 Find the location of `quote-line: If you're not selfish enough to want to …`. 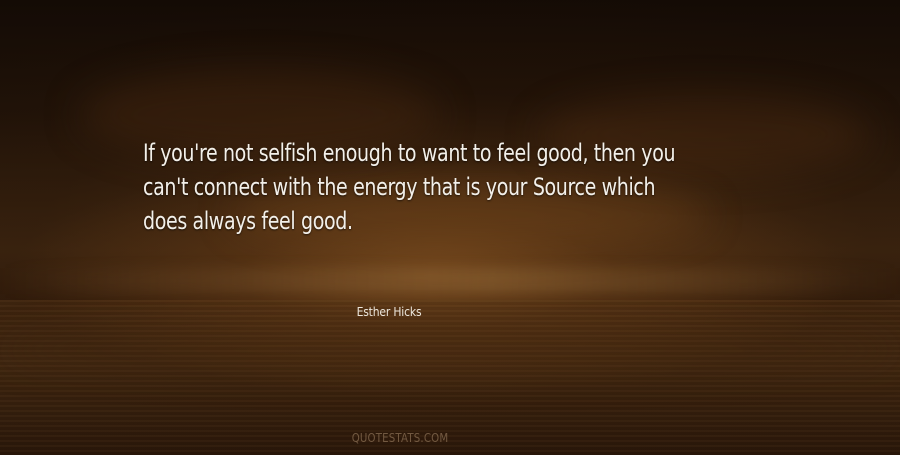

quote-line: If you're not selfish enough to want to … is located at coordinates (409, 153).